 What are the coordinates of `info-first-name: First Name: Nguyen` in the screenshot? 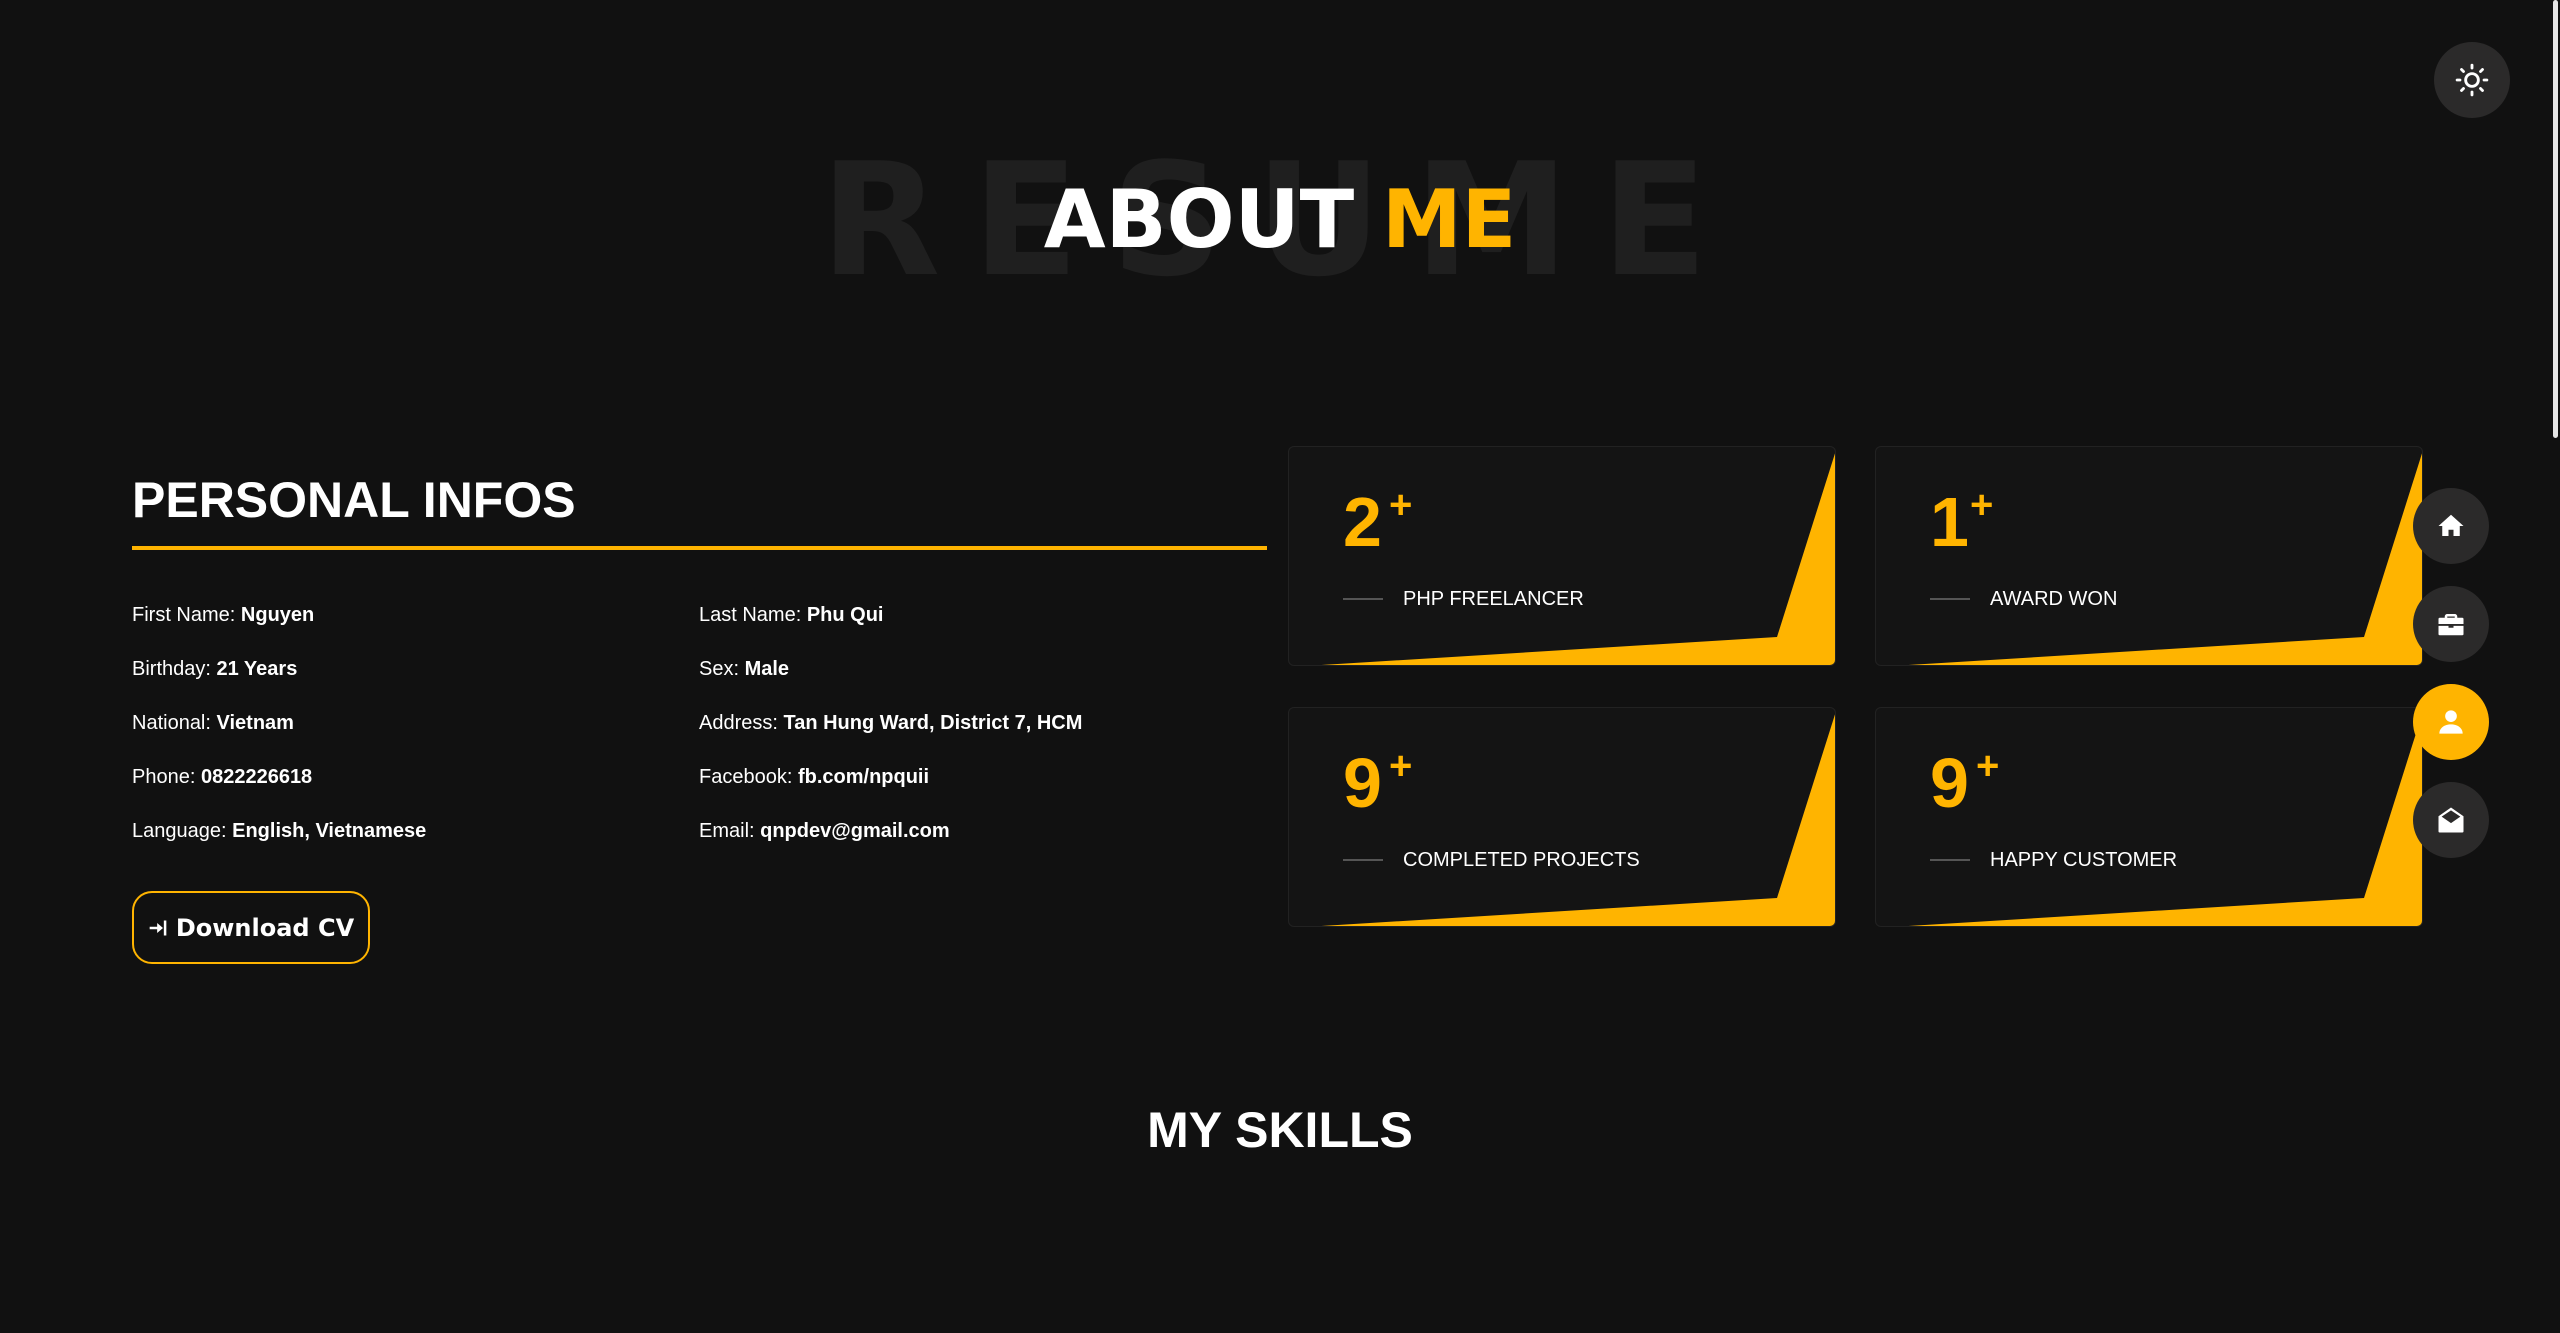 It's located at (279, 627).